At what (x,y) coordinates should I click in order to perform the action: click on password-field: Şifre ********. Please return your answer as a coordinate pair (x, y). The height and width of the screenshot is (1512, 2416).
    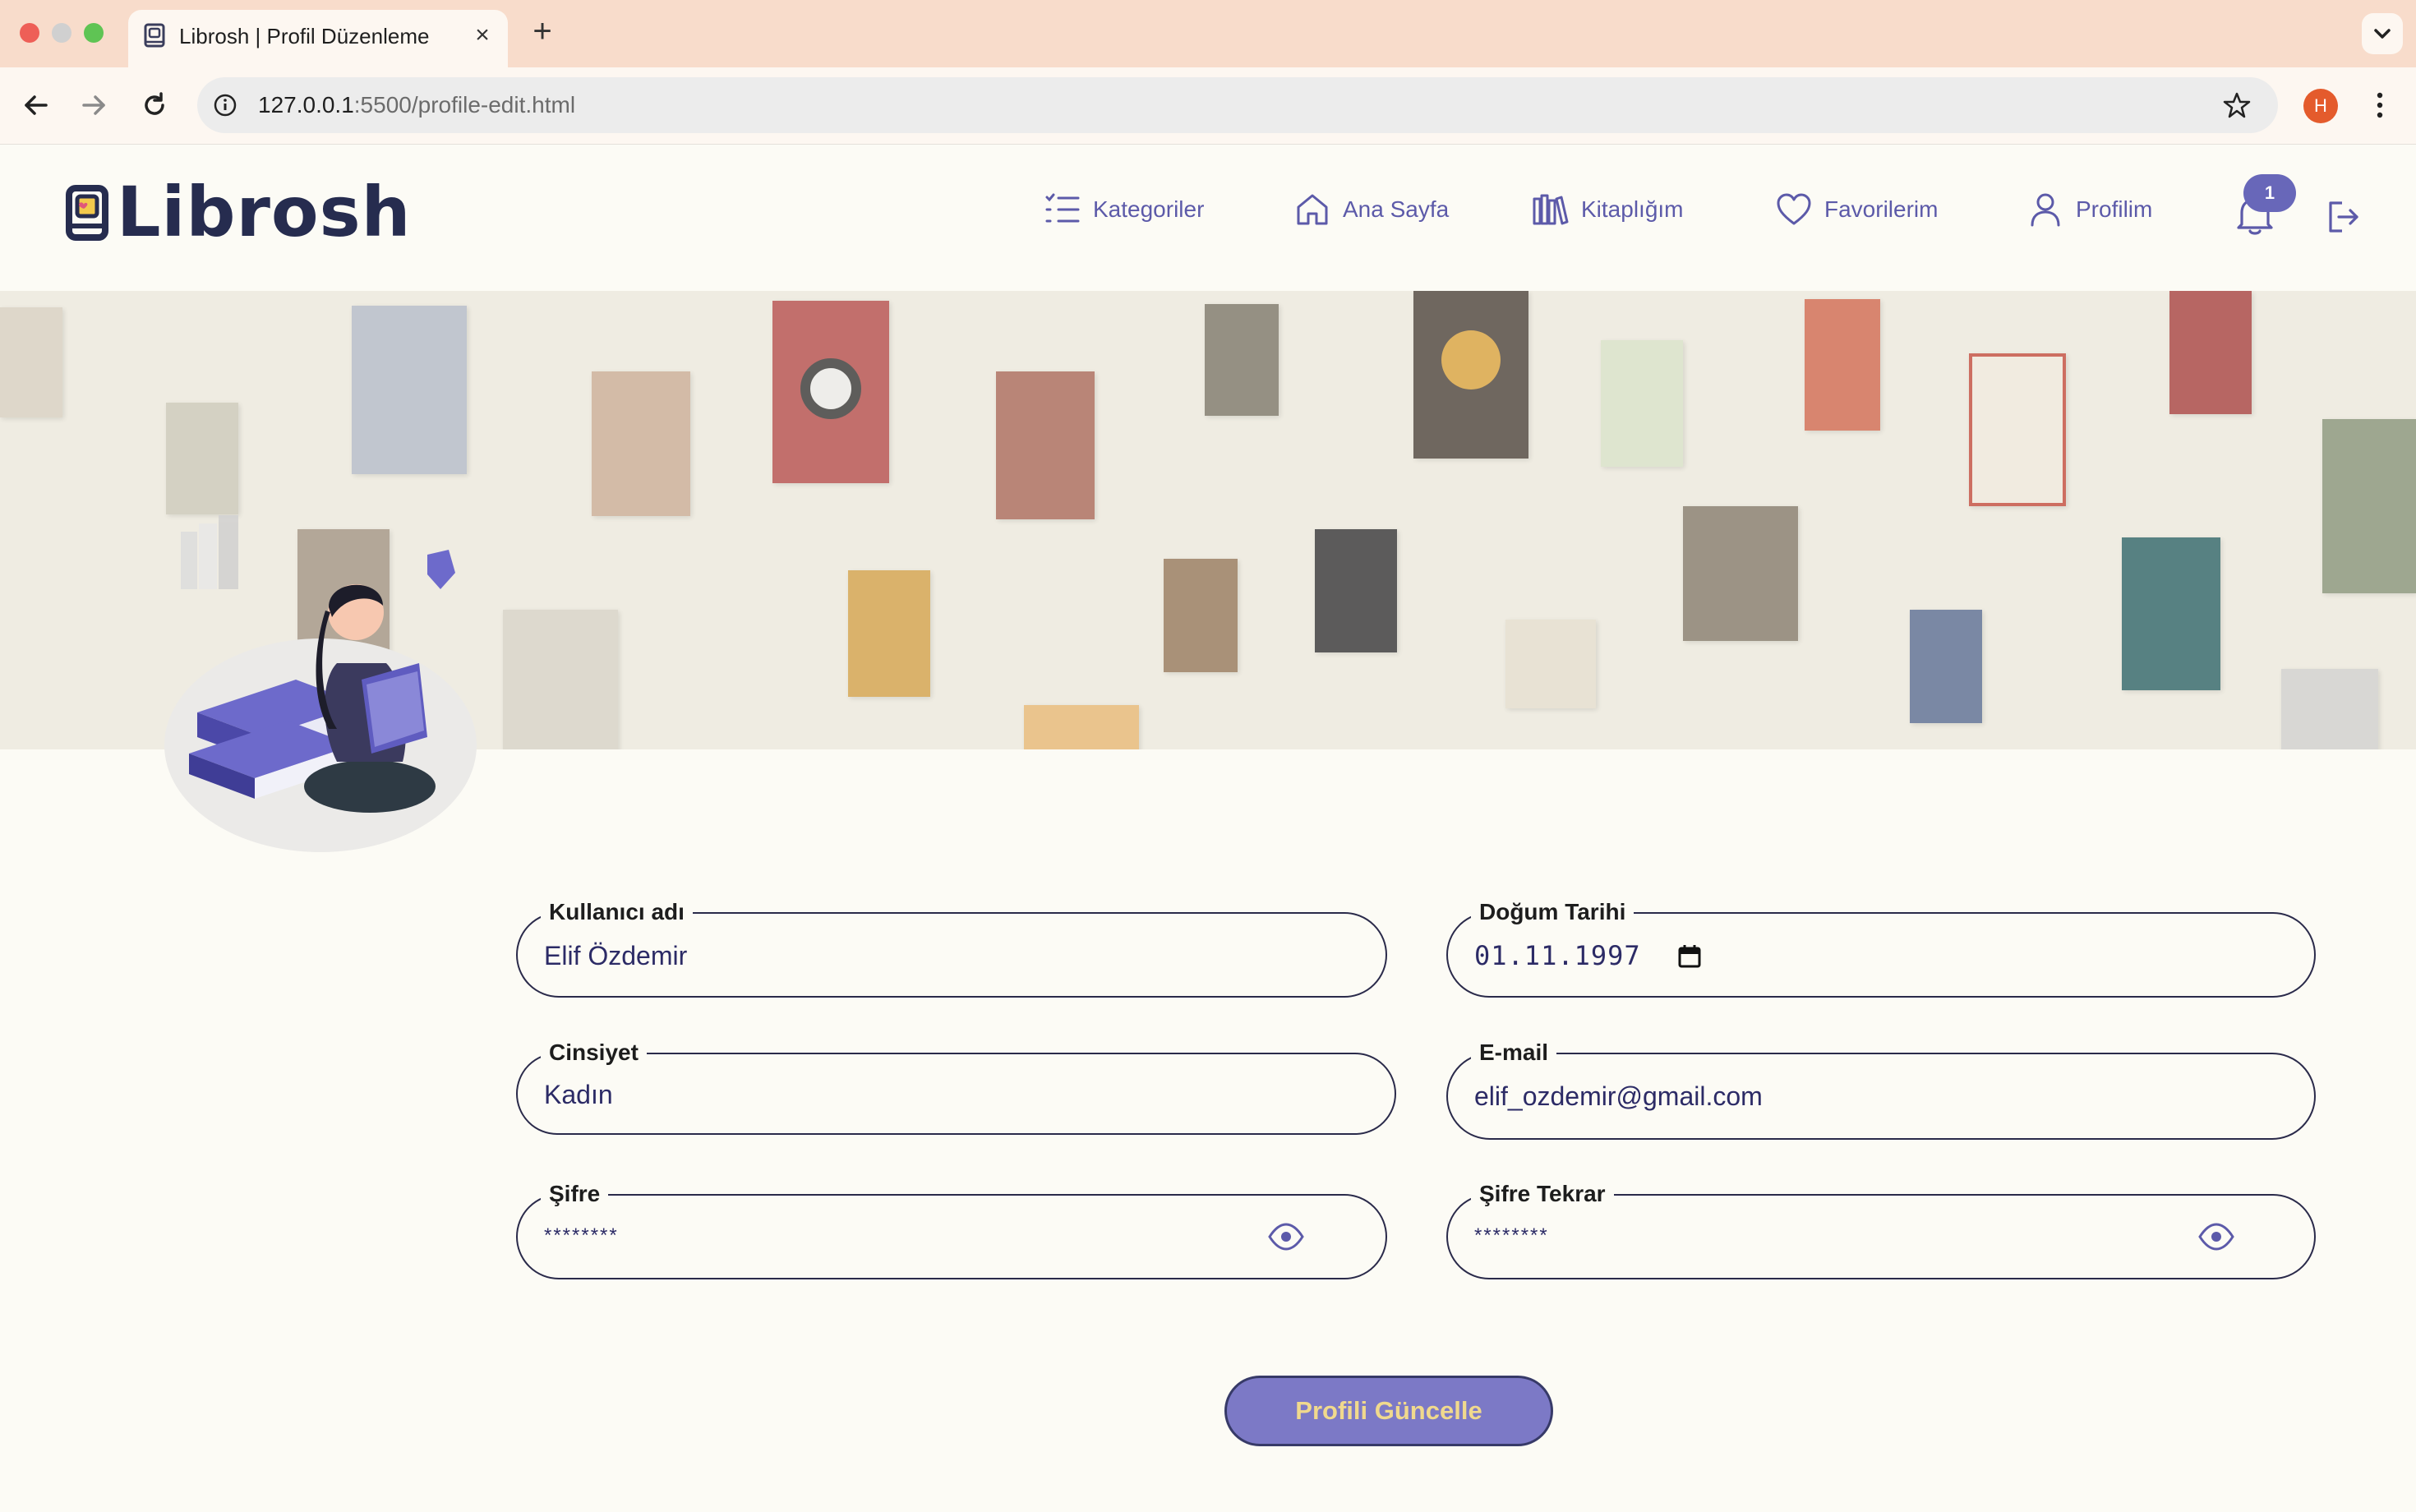
    Looking at the image, I should click on (952, 1228).